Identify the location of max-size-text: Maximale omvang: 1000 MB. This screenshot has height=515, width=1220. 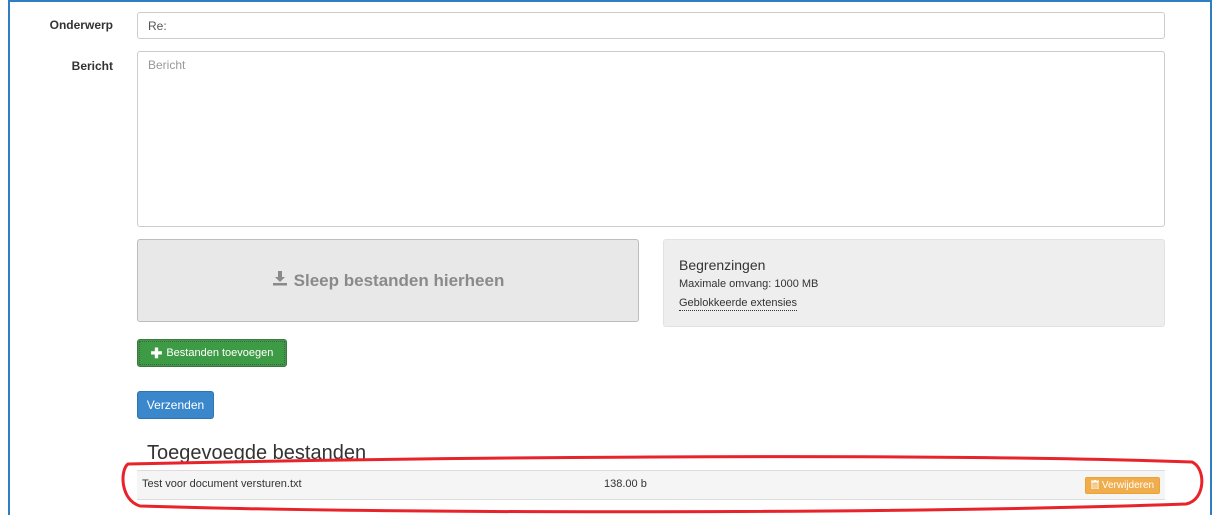
(749, 284).